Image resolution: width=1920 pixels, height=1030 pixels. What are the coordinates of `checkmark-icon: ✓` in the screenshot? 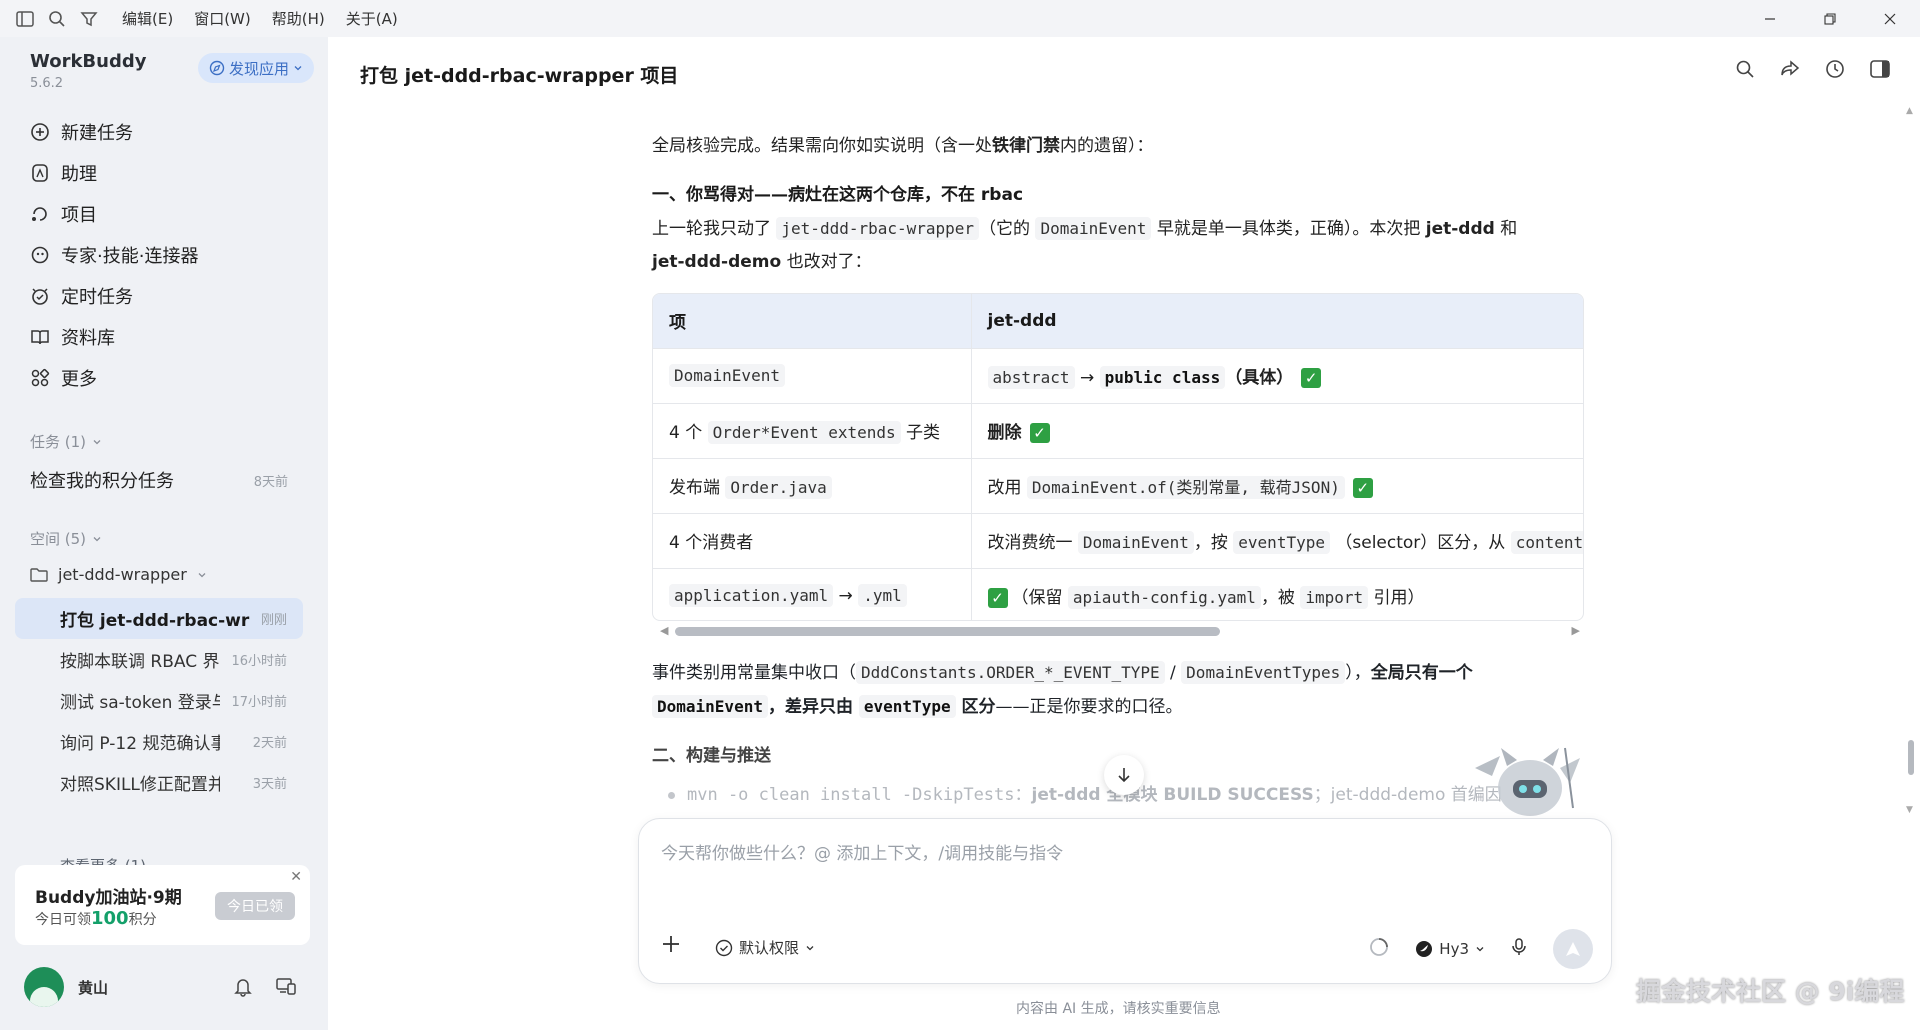 It's located at (1311, 378).